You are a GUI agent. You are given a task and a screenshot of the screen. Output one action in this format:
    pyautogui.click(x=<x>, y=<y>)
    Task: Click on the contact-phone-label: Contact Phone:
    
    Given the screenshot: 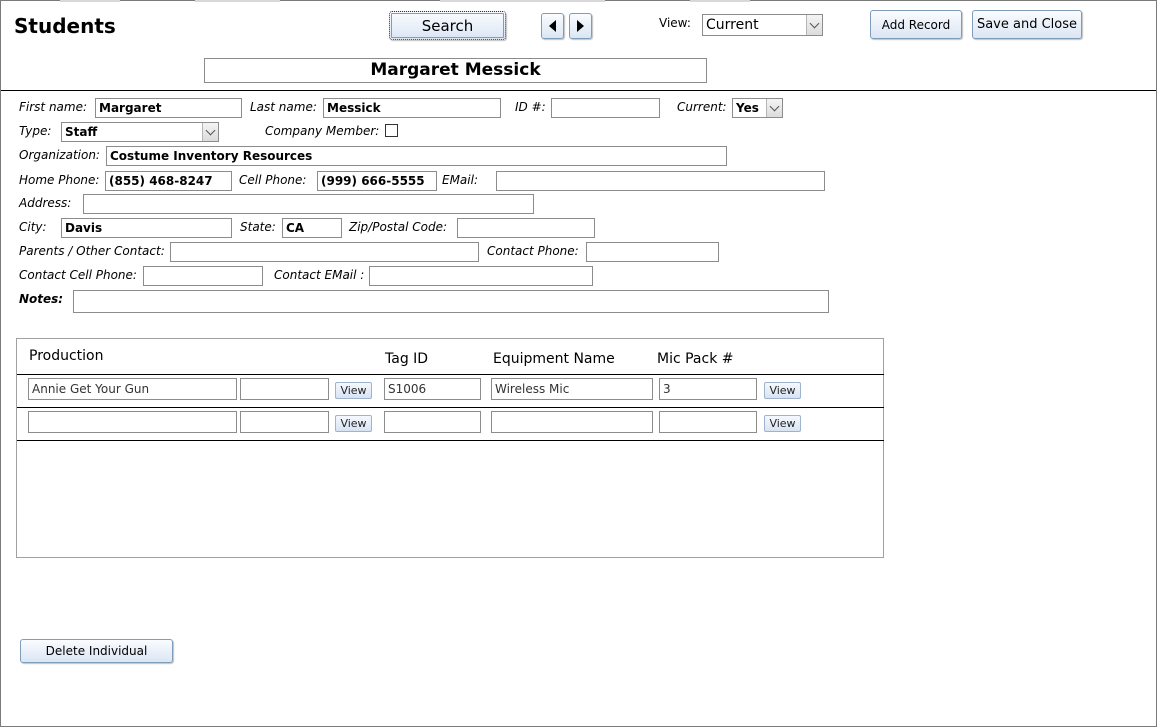 What is the action you would take?
    pyautogui.click(x=533, y=251)
    